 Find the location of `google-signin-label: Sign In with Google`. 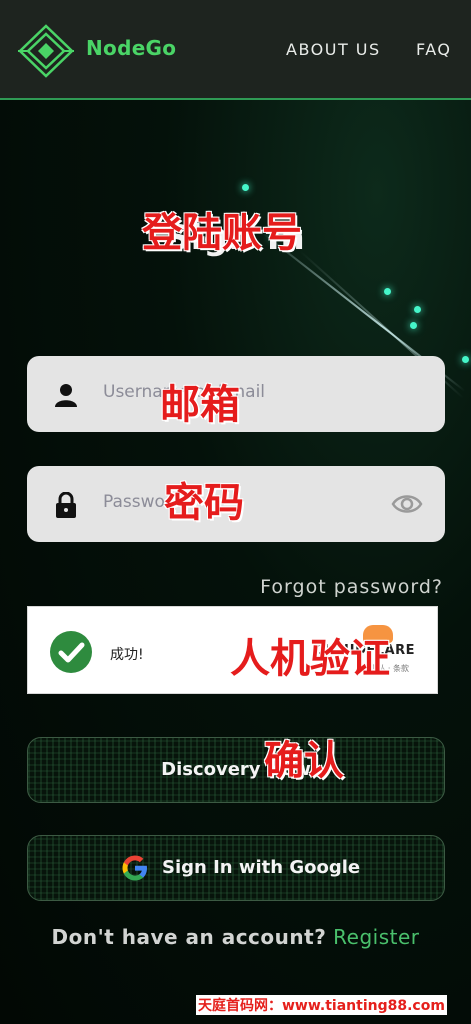

google-signin-label: Sign In with Google is located at coordinates (261, 867).